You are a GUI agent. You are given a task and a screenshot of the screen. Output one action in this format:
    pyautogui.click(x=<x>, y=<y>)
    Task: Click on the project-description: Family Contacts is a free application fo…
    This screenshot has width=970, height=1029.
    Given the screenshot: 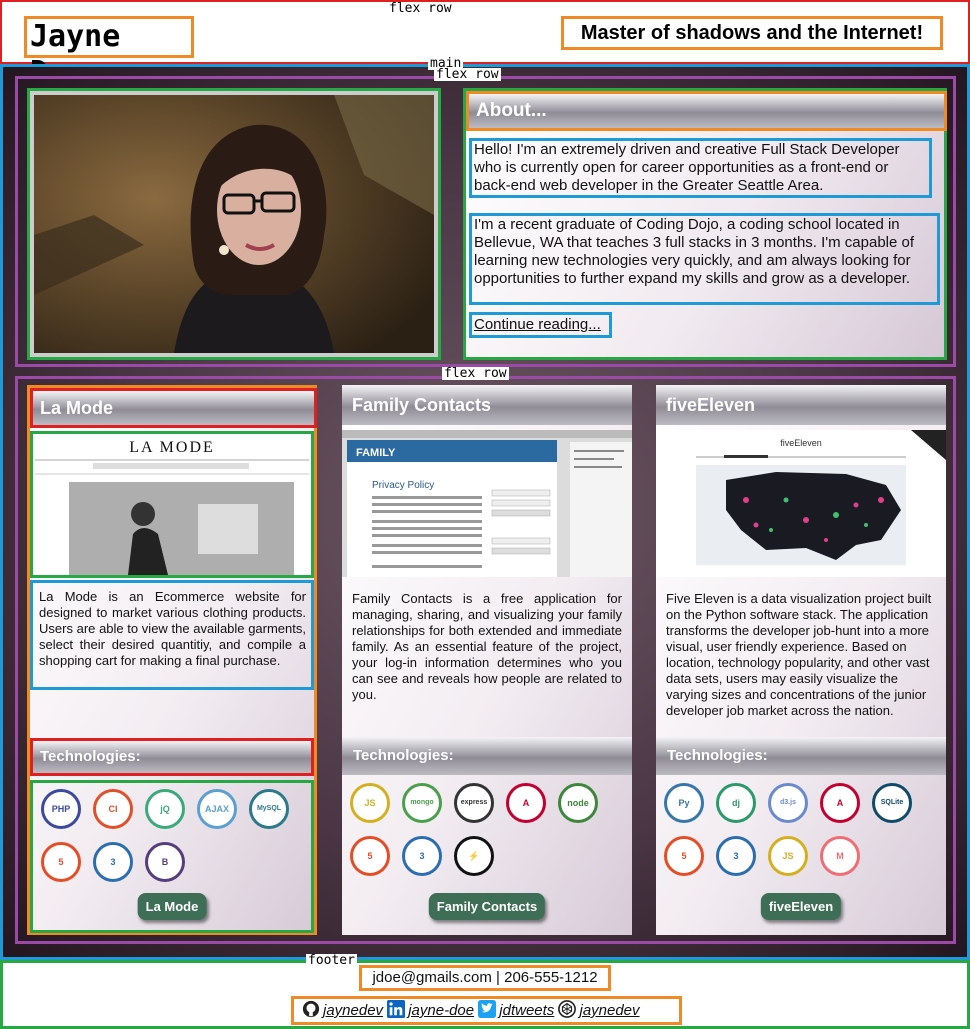 What is the action you would take?
    pyautogui.click(x=487, y=646)
    